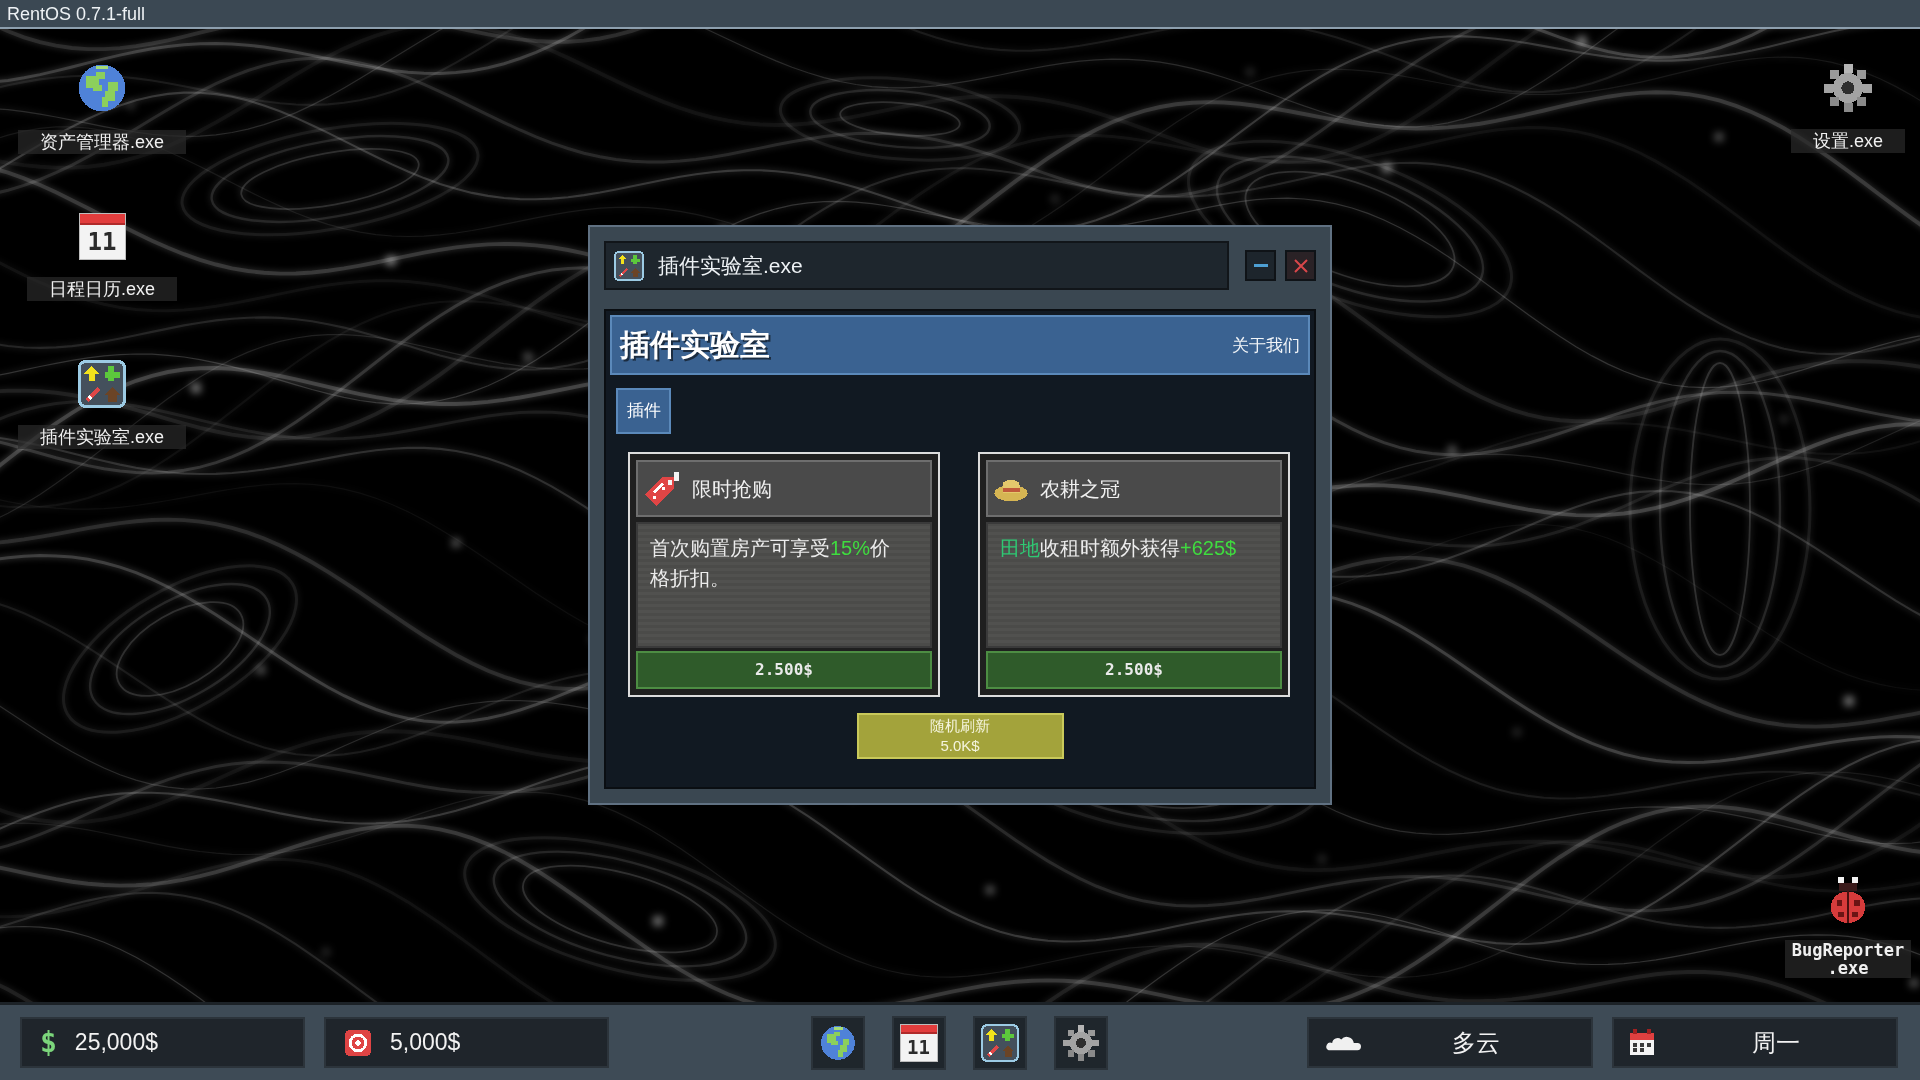  I want to click on plugin-name: 限时抢购, so click(732, 488).